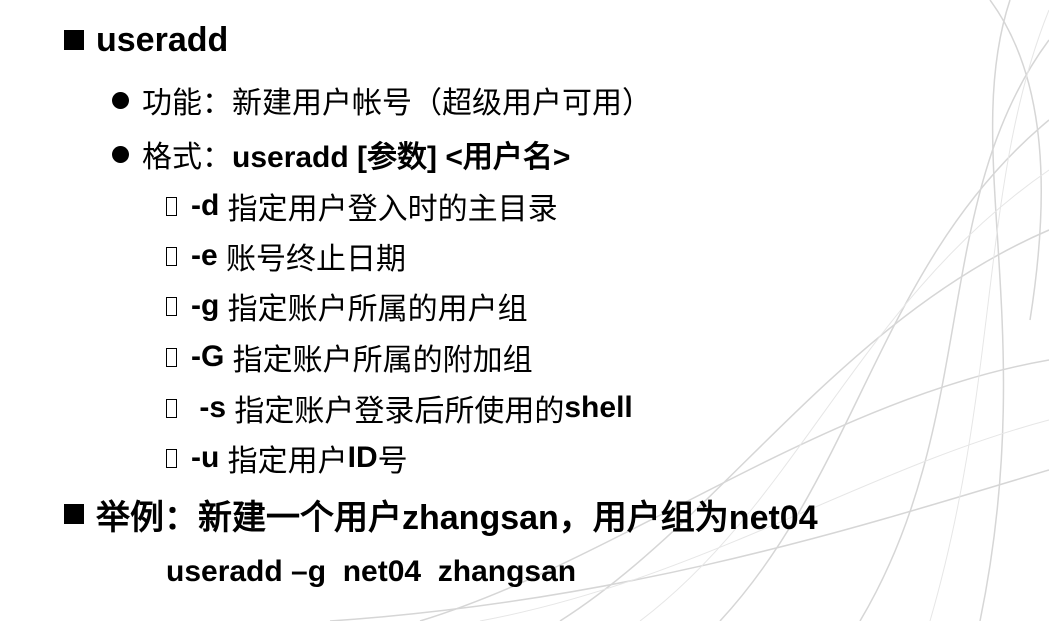 The width and height of the screenshot is (1049, 621). Describe the element at coordinates (187, 157) in the screenshot. I see `bullet-format-label: 格式：` at that location.